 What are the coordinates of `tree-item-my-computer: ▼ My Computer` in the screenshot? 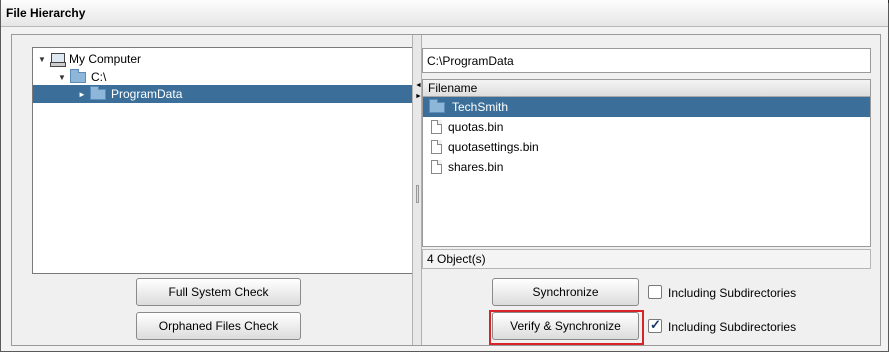 It's located at (89, 59).